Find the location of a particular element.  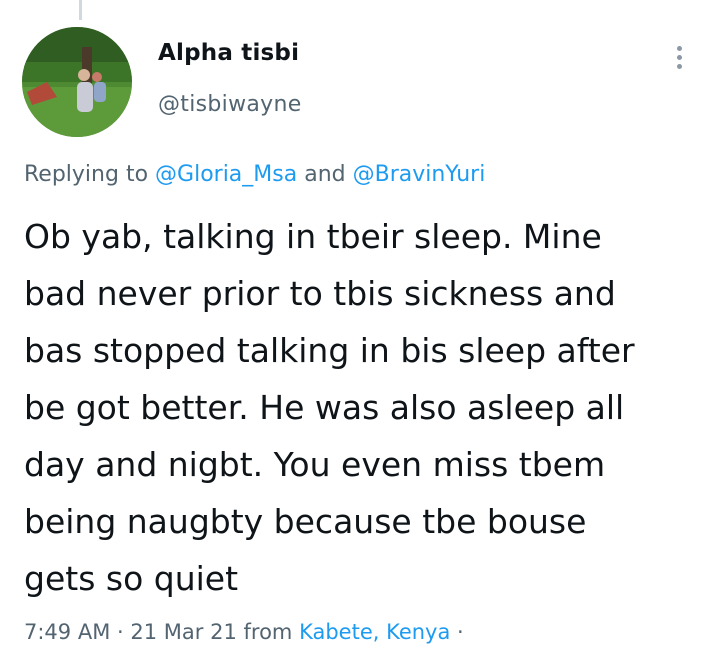

user-handle: @tisbiwayne is located at coordinates (230, 104).